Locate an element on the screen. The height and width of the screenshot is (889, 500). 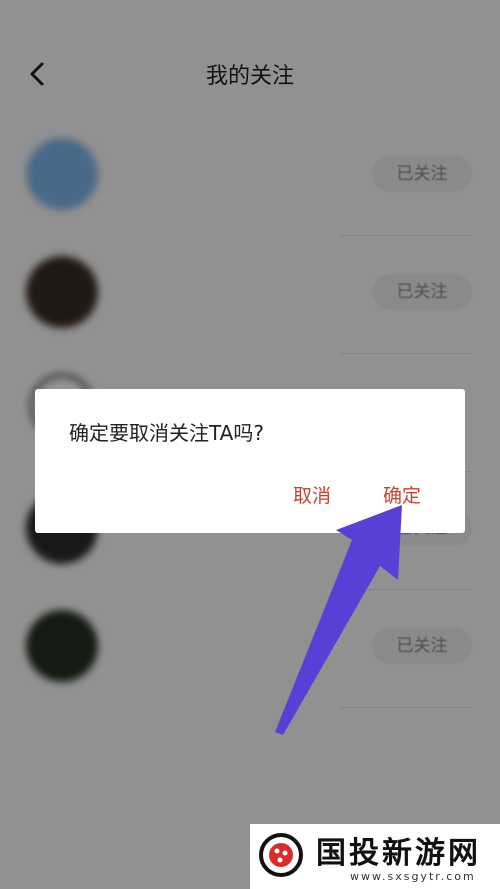
cancel-button: 取消 is located at coordinates (312, 494).